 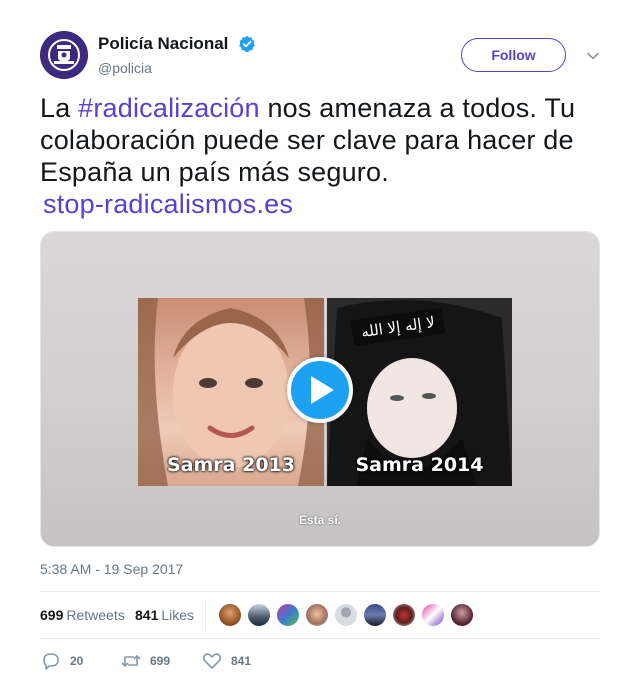 I want to click on avatar, so click(x=64, y=55).